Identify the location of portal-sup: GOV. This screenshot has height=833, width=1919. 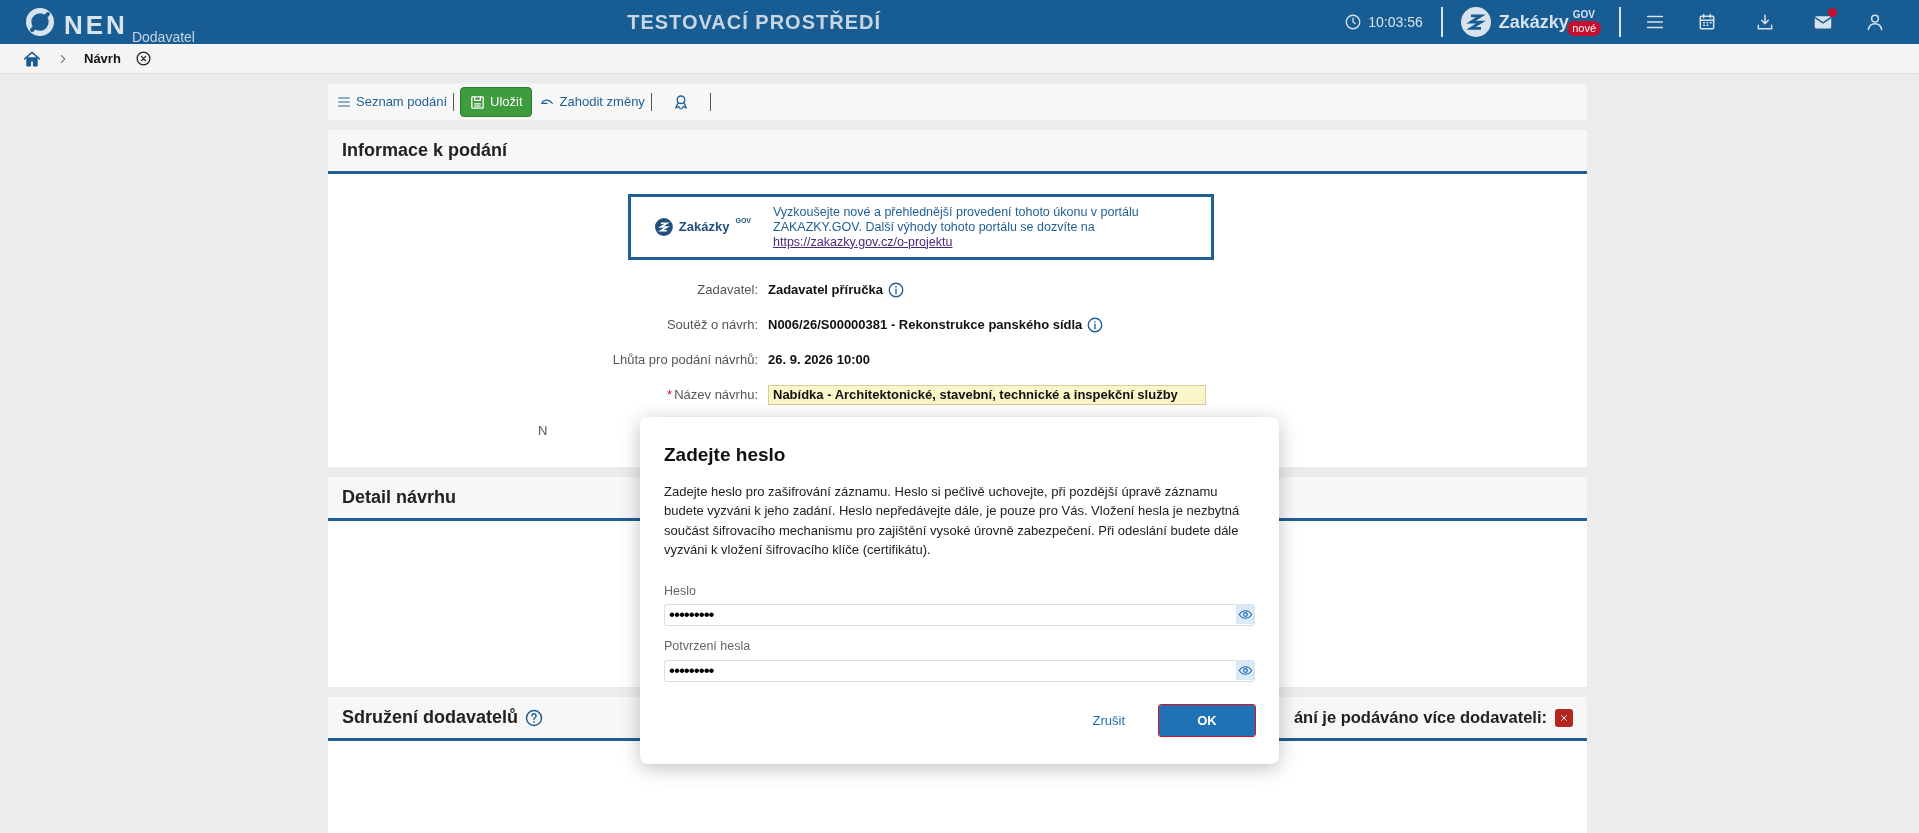
(1583, 15).